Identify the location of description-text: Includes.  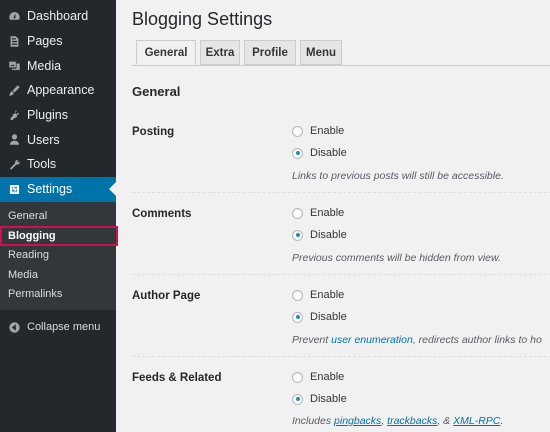
(313, 421).